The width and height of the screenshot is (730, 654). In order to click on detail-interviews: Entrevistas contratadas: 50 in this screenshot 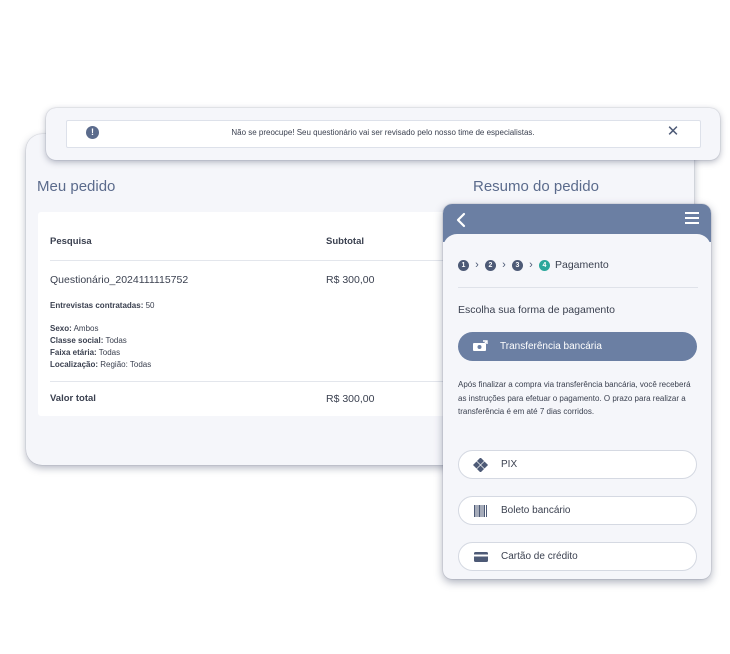, I will do `click(102, 305)`.